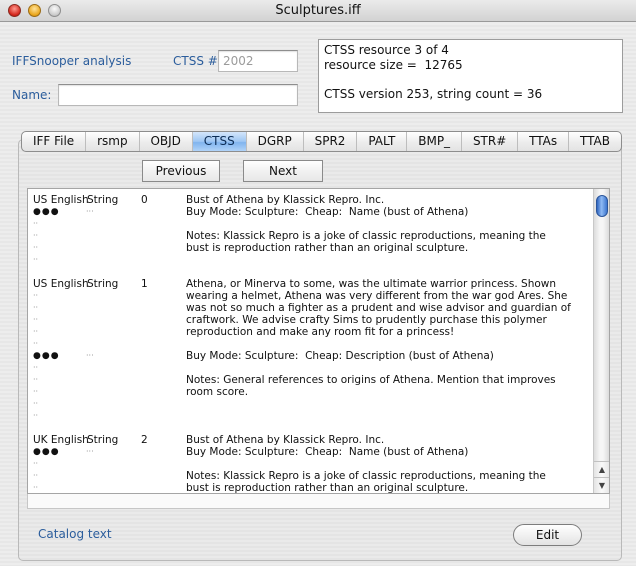 Image resolution: width=636 pixels, height=566 pixels. What do you see at coordinates (217, 392) in the screenshot?
I see `string-text-line: room score.` at bounding box center [217, 392].